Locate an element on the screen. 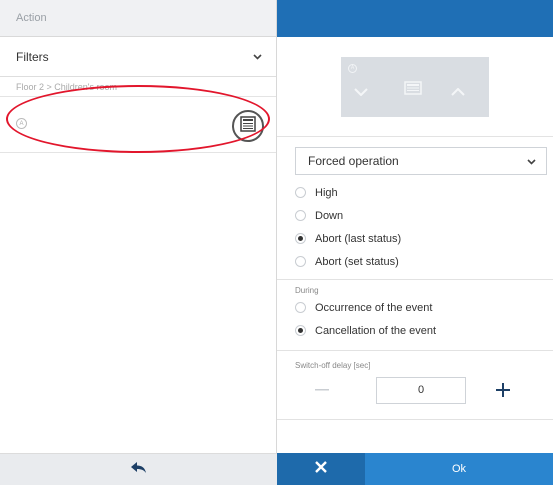  mode-option-high: High is located at coordinates (415, 192).